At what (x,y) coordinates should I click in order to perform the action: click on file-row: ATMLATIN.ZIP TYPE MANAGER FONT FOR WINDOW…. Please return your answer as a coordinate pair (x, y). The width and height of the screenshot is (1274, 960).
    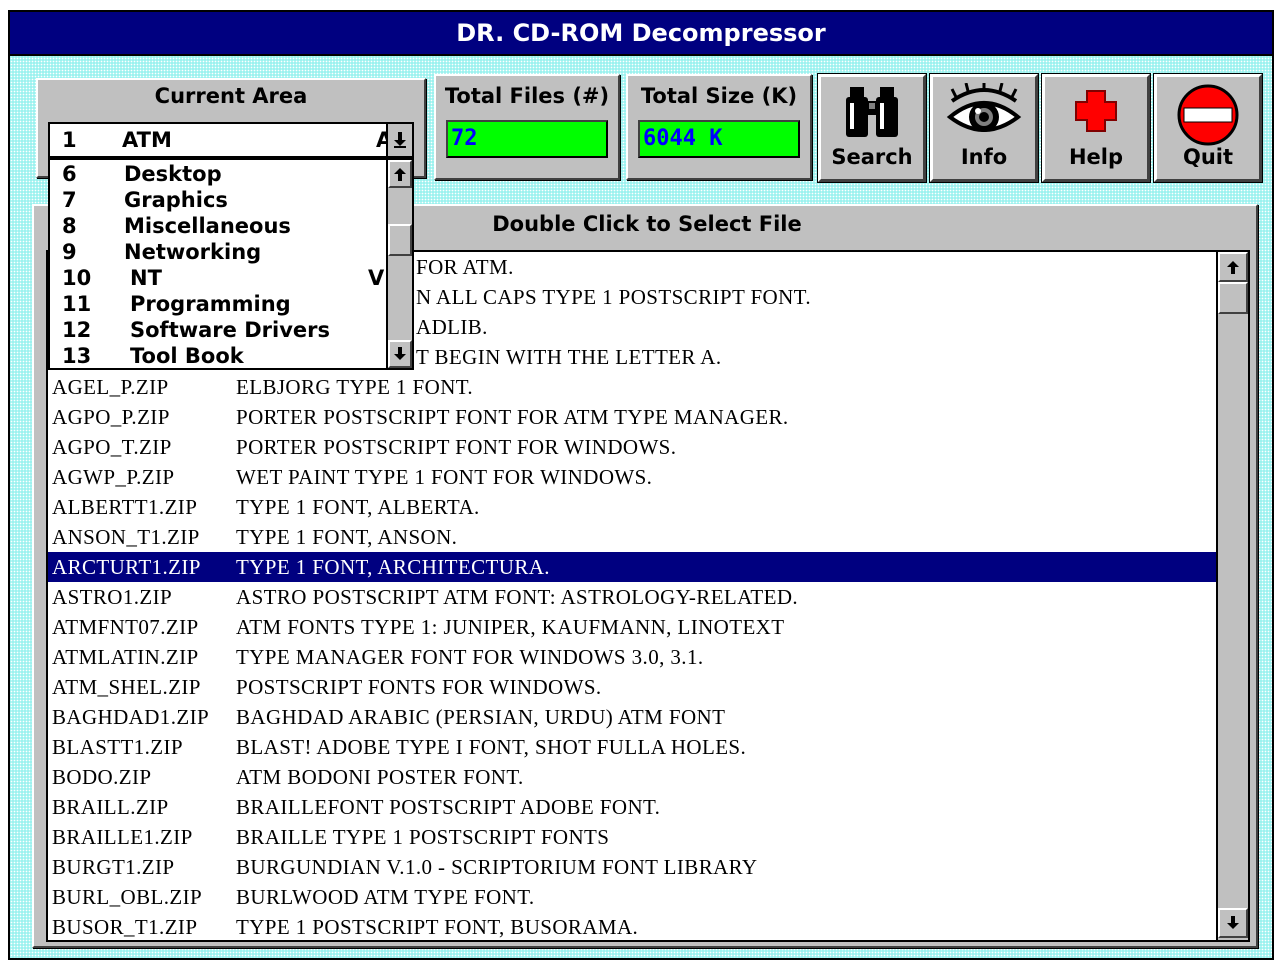
    Looking at the image, I should click on (632, 657).